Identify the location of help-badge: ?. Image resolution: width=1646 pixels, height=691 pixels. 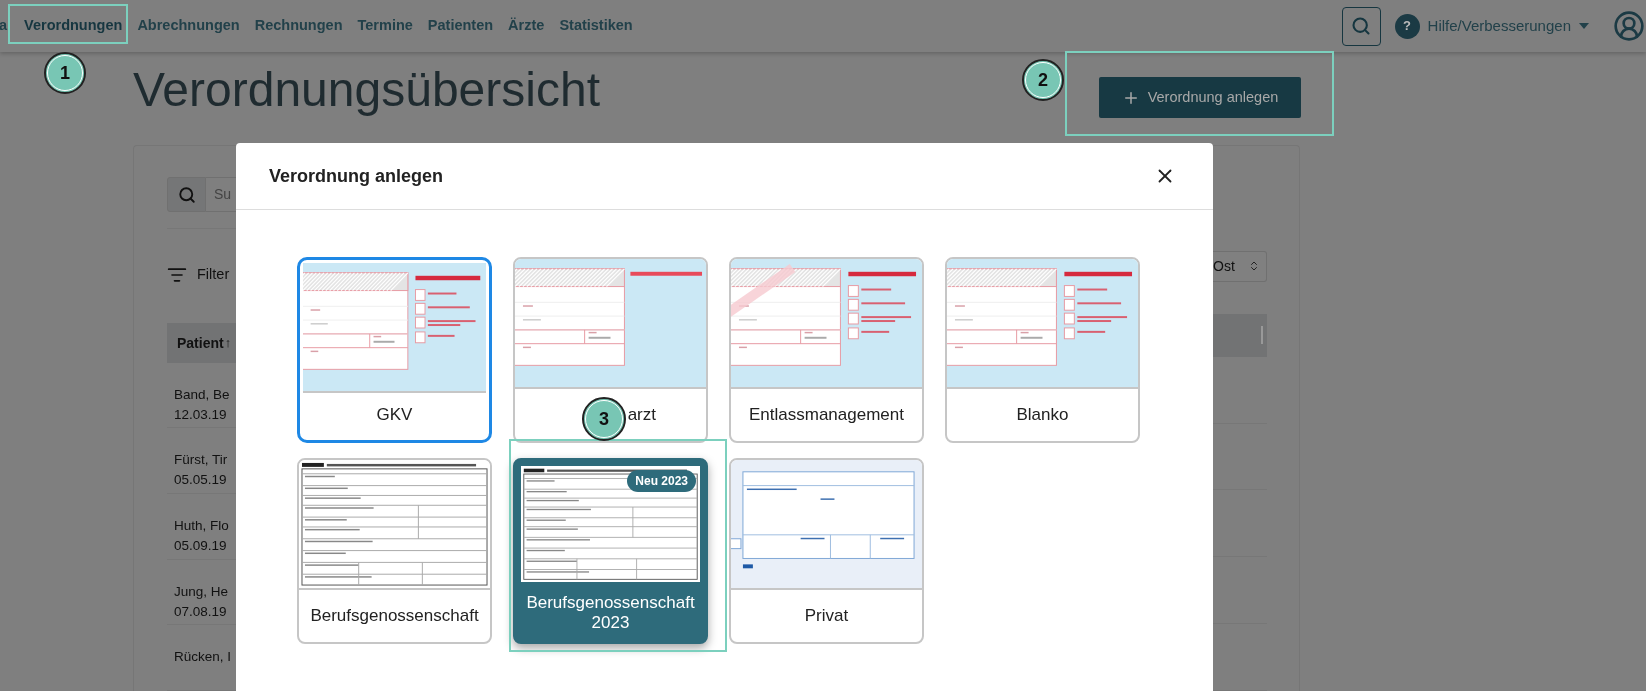
(1407, 26).